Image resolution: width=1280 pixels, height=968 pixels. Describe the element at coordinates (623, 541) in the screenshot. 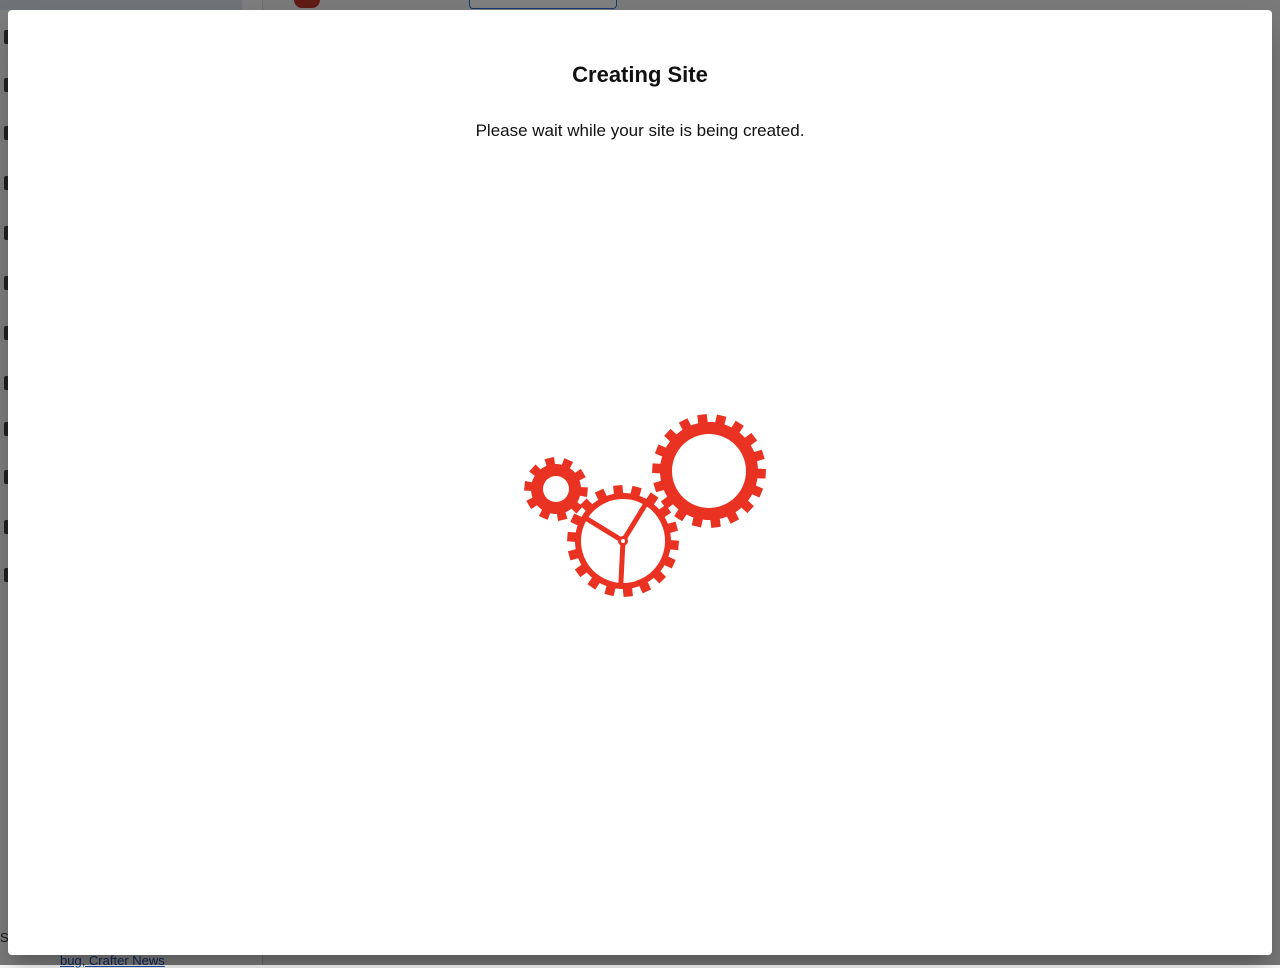

I see `gear-hub-hole-icon` at that location.